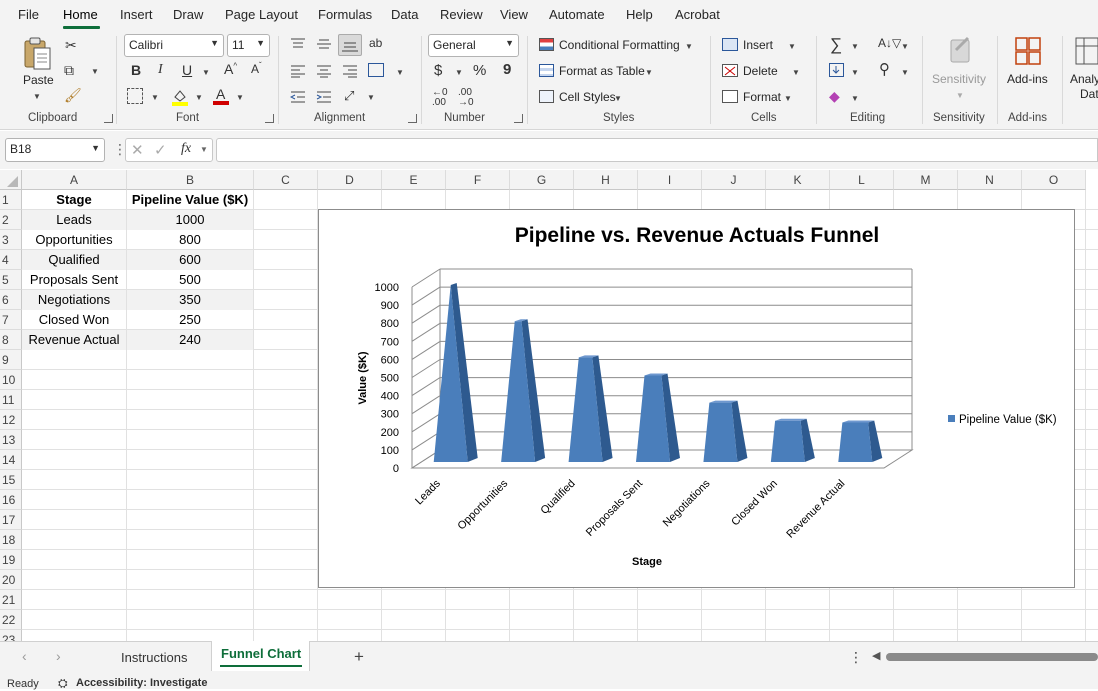  I want to click on decrease-decimal-icon: .00 →0, so click(466, 98).